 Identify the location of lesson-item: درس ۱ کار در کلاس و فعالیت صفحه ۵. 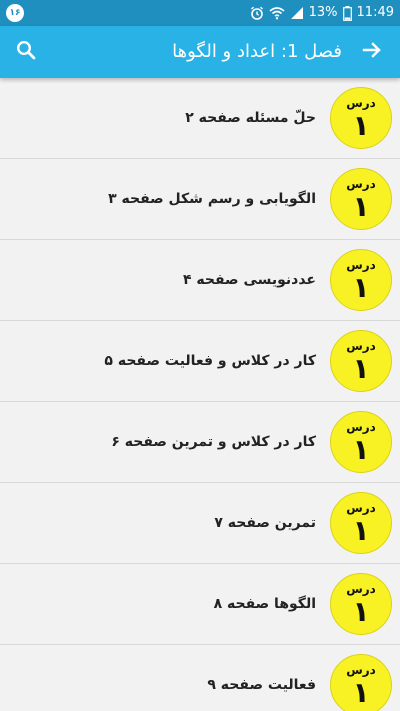
(200, 361).